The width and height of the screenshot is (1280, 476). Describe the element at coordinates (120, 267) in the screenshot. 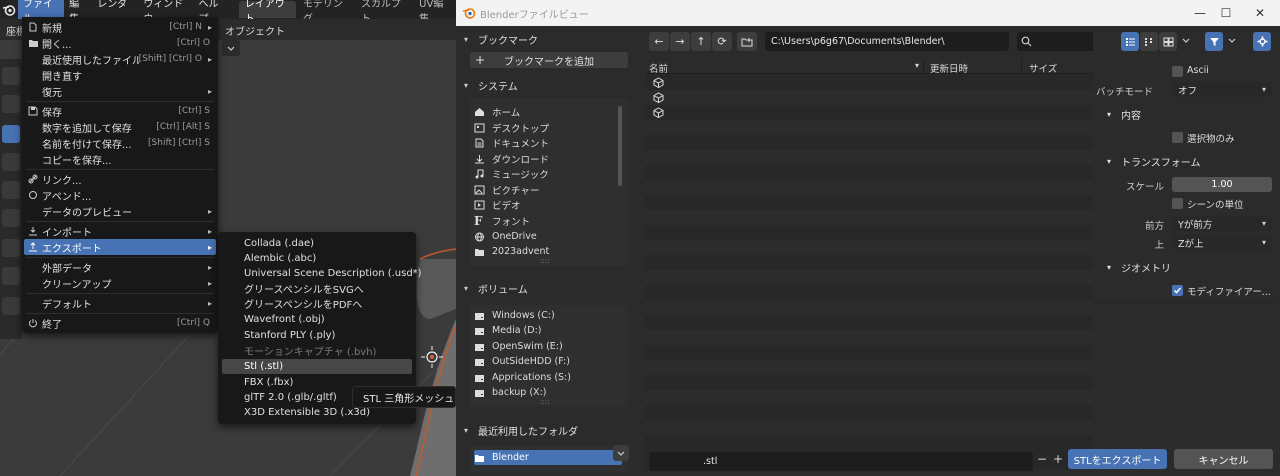

I see `menu-item-external-data: 外部データ ▸` at that location.